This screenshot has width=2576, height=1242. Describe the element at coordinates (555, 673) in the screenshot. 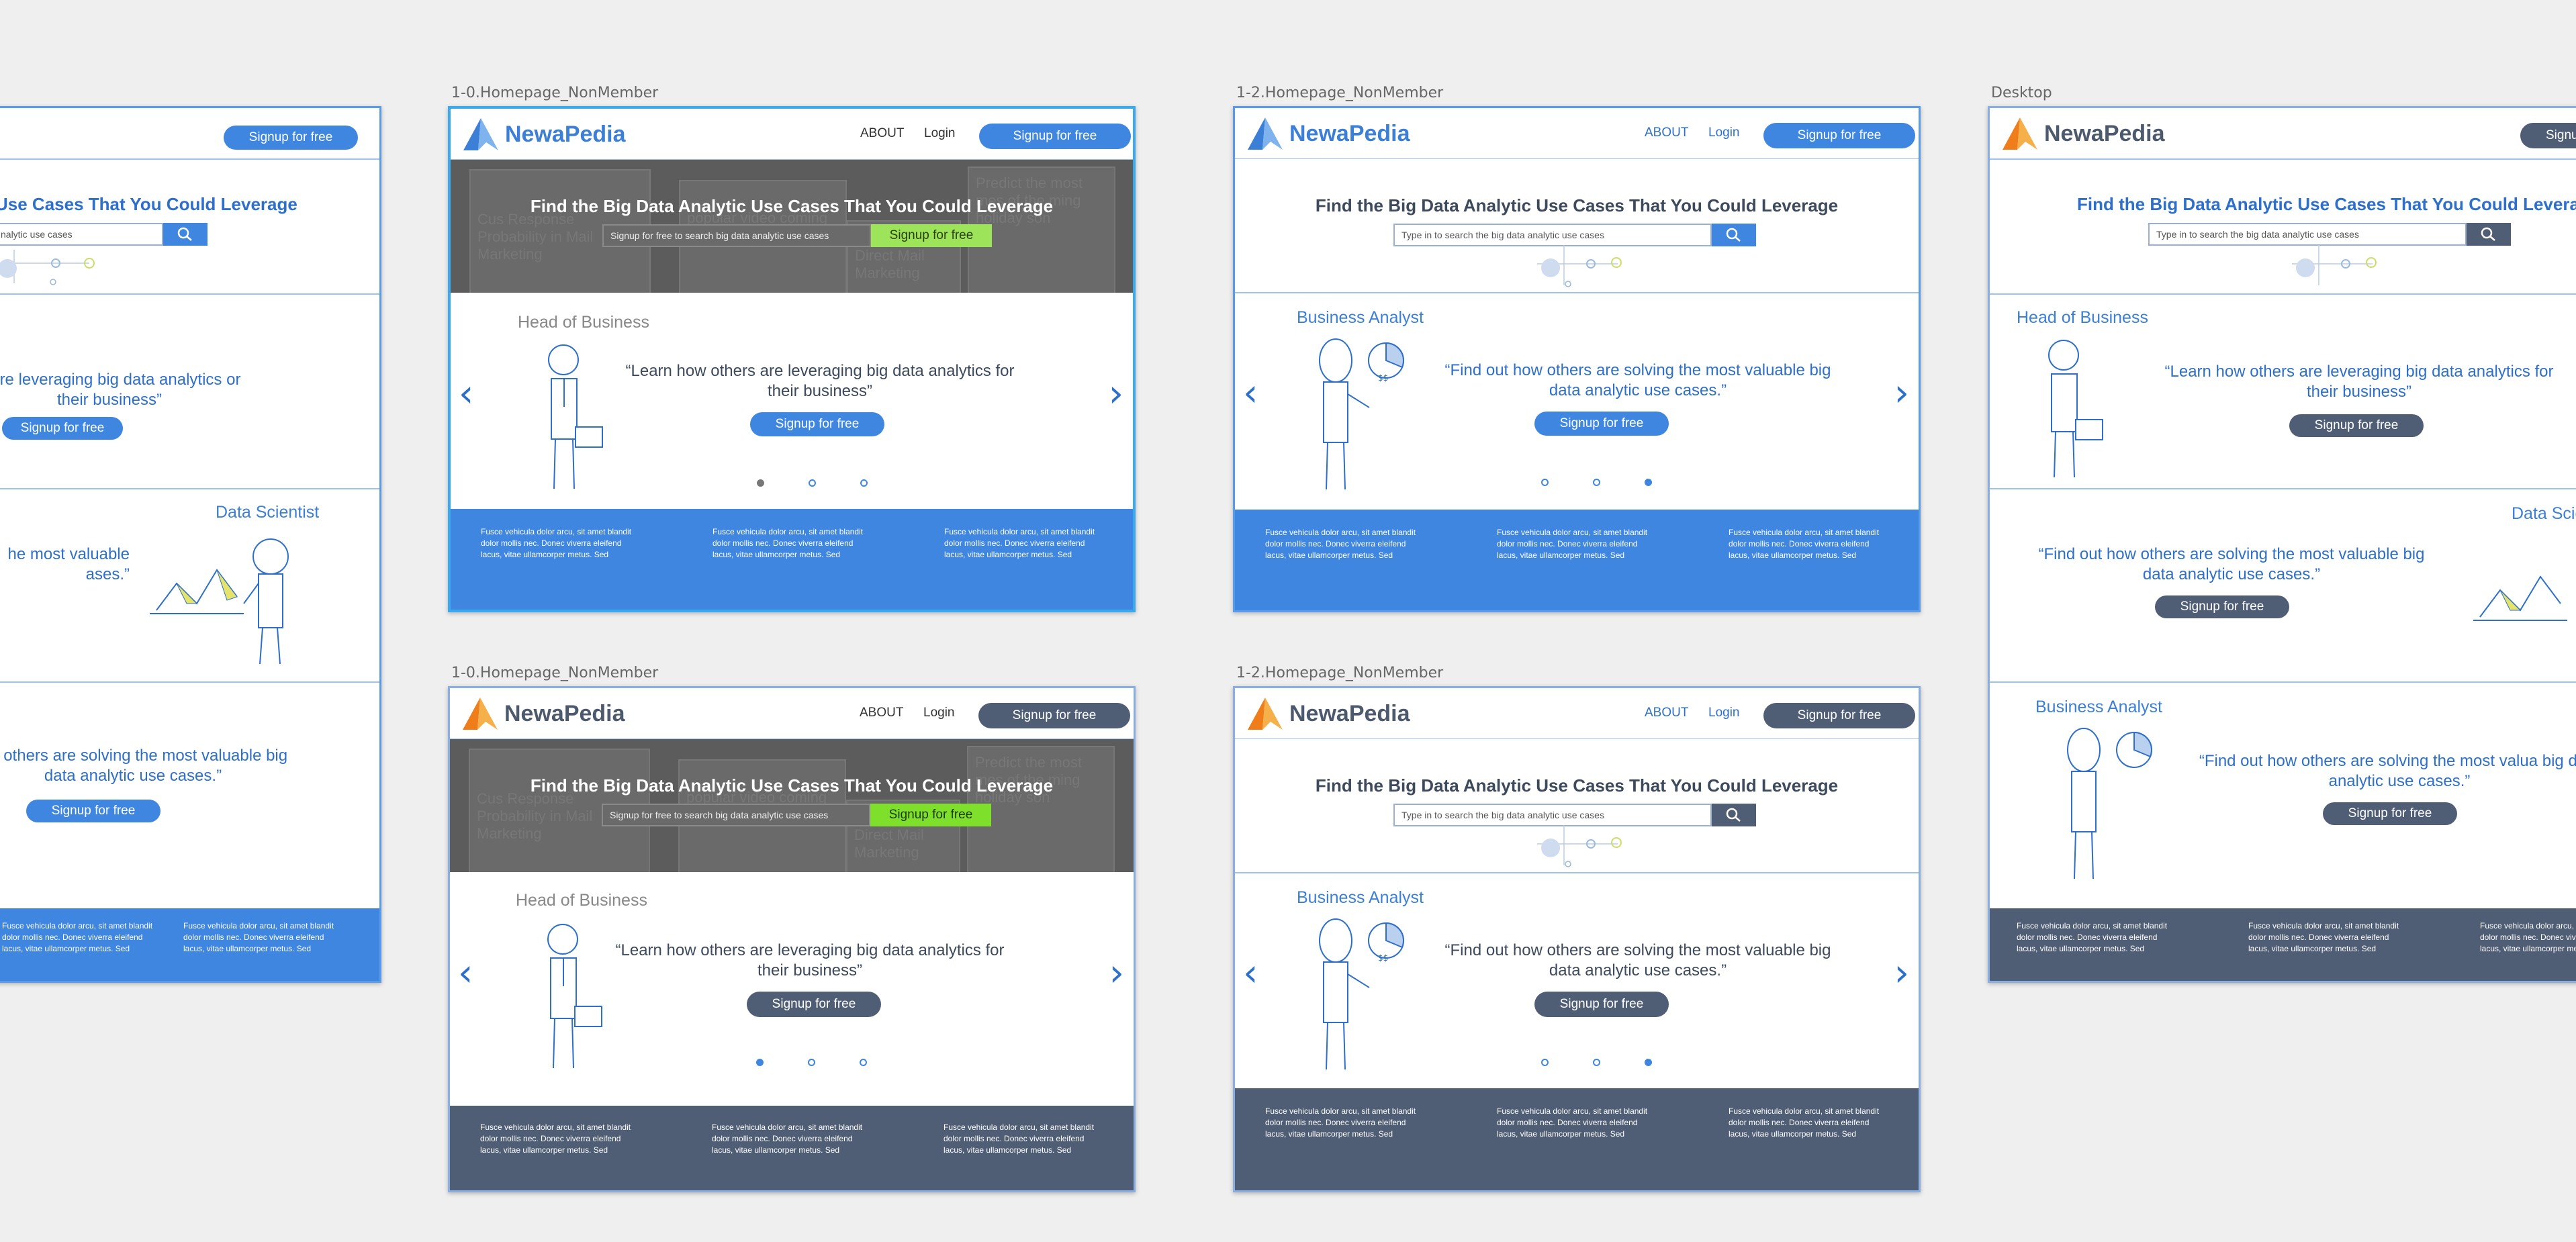

I see `frame-label: 1-0.Homepage_NonMember` at that location.